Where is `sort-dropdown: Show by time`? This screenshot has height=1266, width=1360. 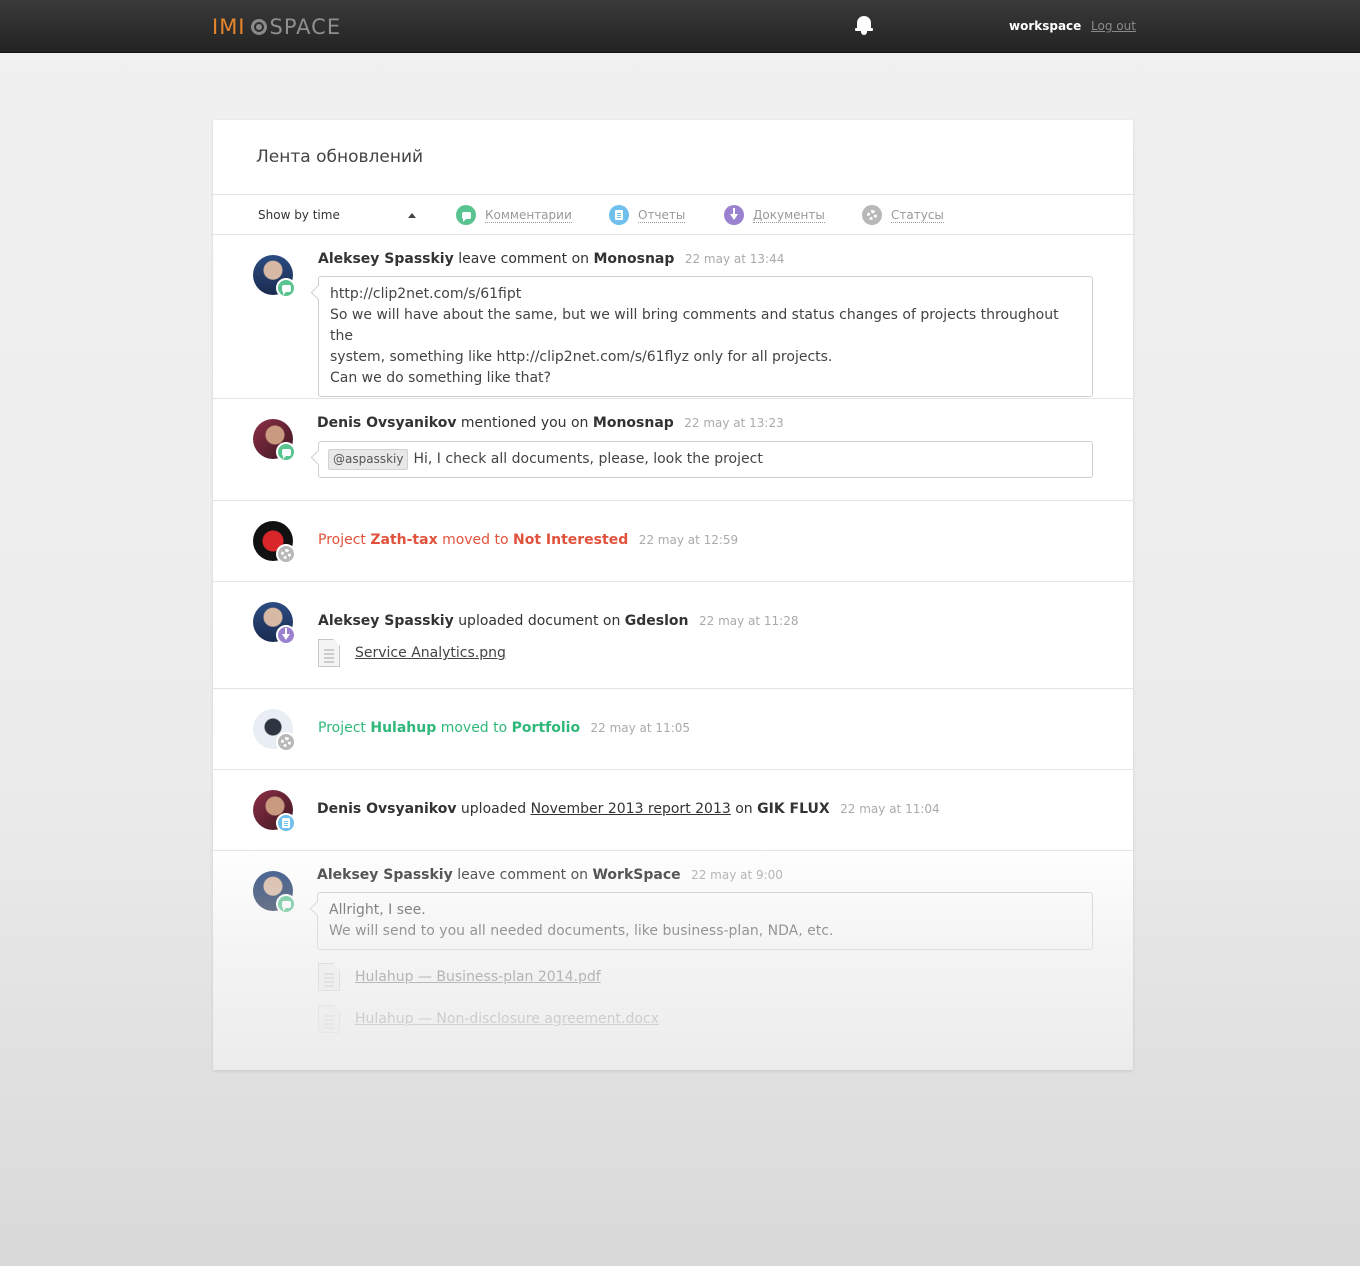 sort-dropdown: Show by time is located at coordinates (299, 215).